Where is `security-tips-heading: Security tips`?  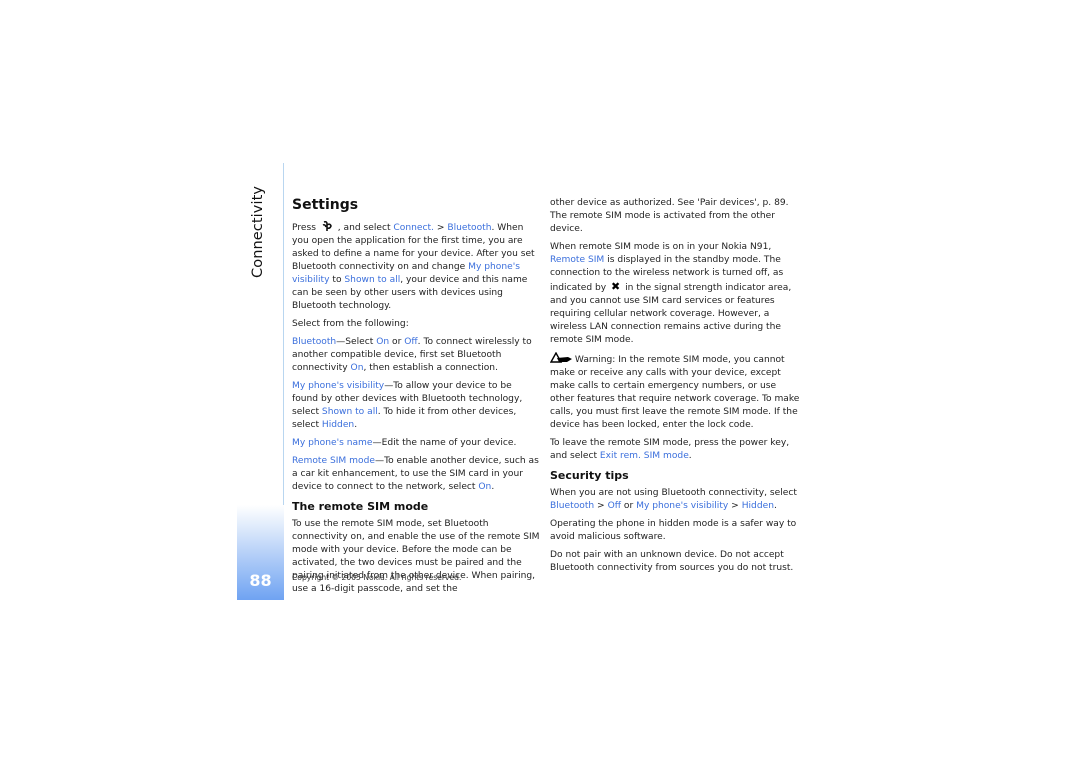 security-tips-heading: Security tips is located at coordinates (589, 475).